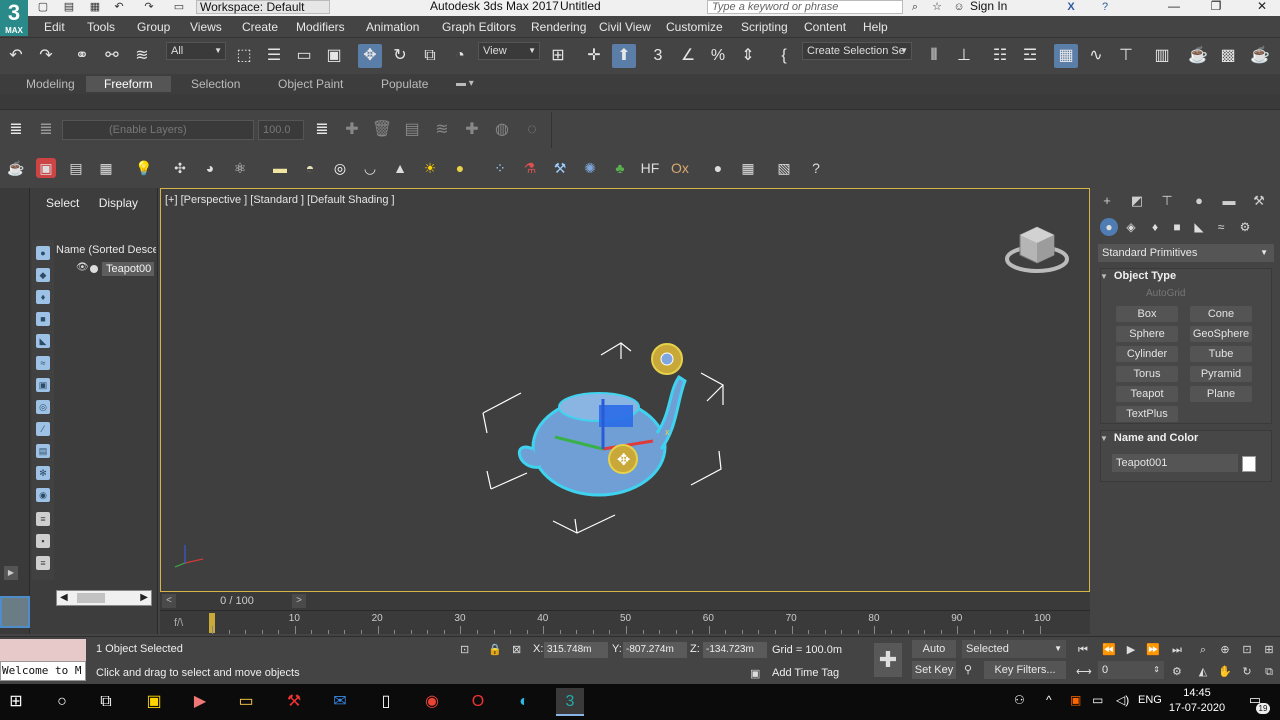  Describe the element at coordinates (1162, 56) in the screenshot. I see `material-editor-icon: ▥` at that location.